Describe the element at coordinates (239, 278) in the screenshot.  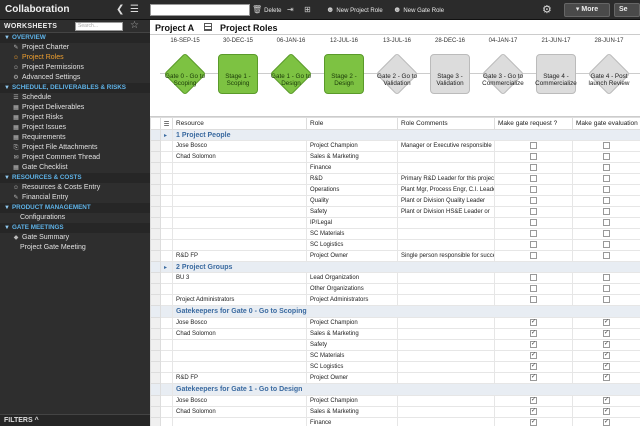
I see `resource-cell: BU 3` at that location.